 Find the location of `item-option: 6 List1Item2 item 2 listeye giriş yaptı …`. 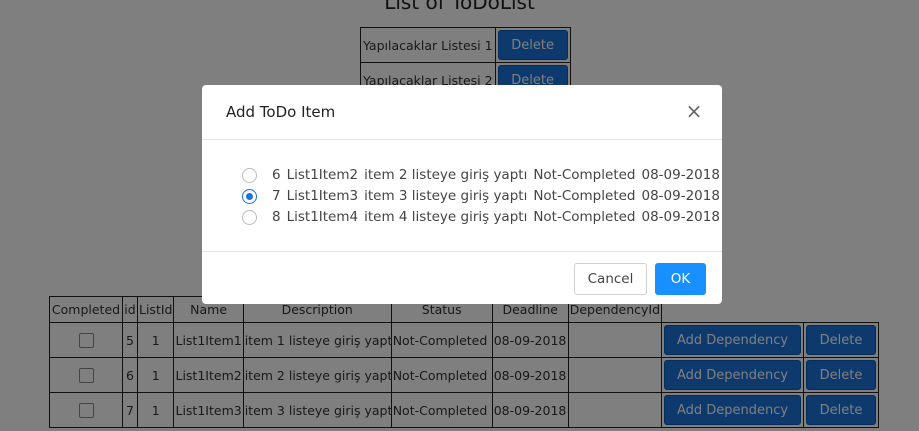

item-option: 6 List1Item2 item 2 listeye giriş yaptı … is located at coordinates (484, 175).